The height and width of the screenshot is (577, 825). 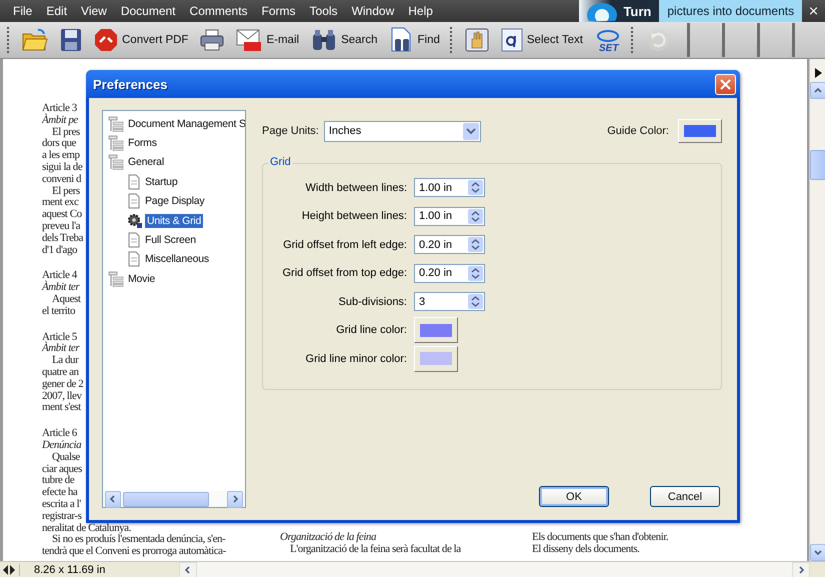 I want to click on document-text: ment s'est, so click(x=61, y=408).